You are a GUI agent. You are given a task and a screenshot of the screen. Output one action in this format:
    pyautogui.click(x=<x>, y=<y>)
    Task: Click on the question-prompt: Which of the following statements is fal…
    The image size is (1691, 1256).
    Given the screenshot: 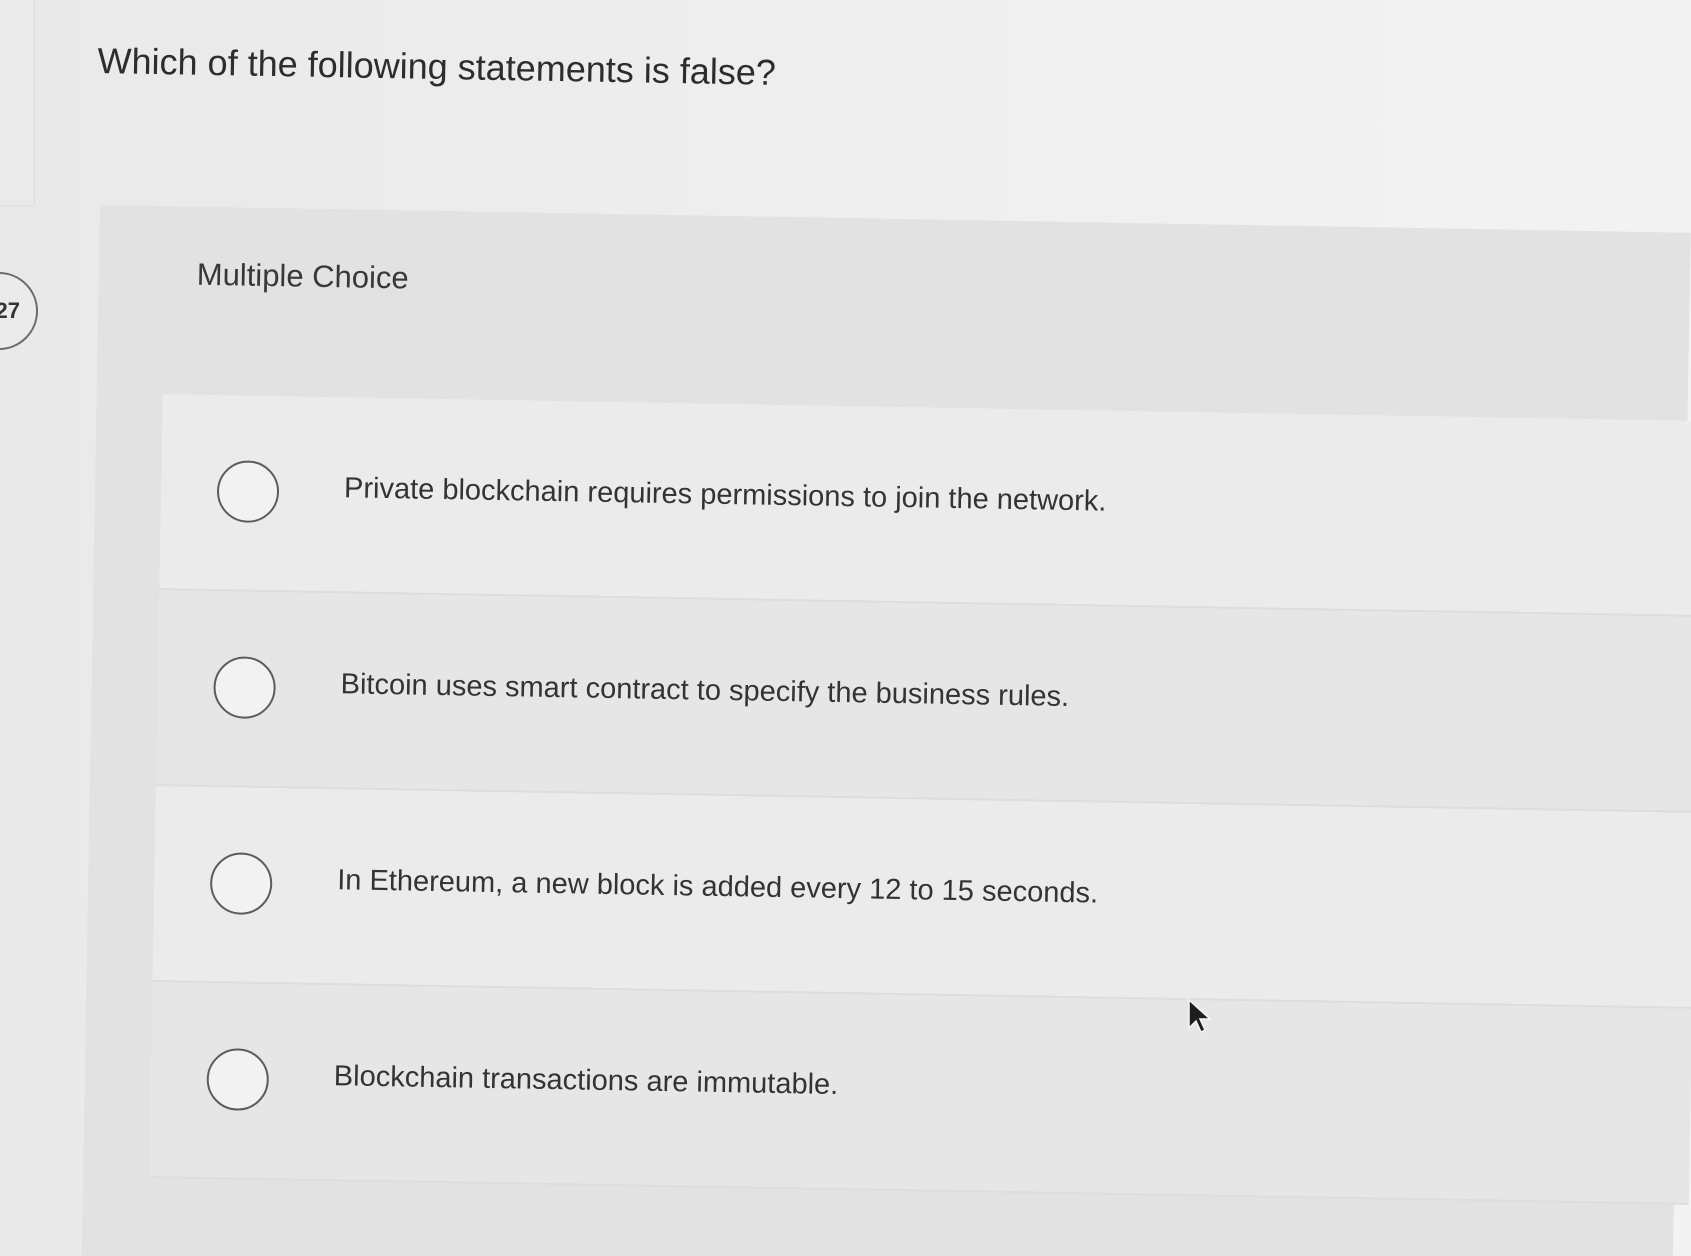 What is the action you would take?
    pyautogui.click(x=437, y=66)
    